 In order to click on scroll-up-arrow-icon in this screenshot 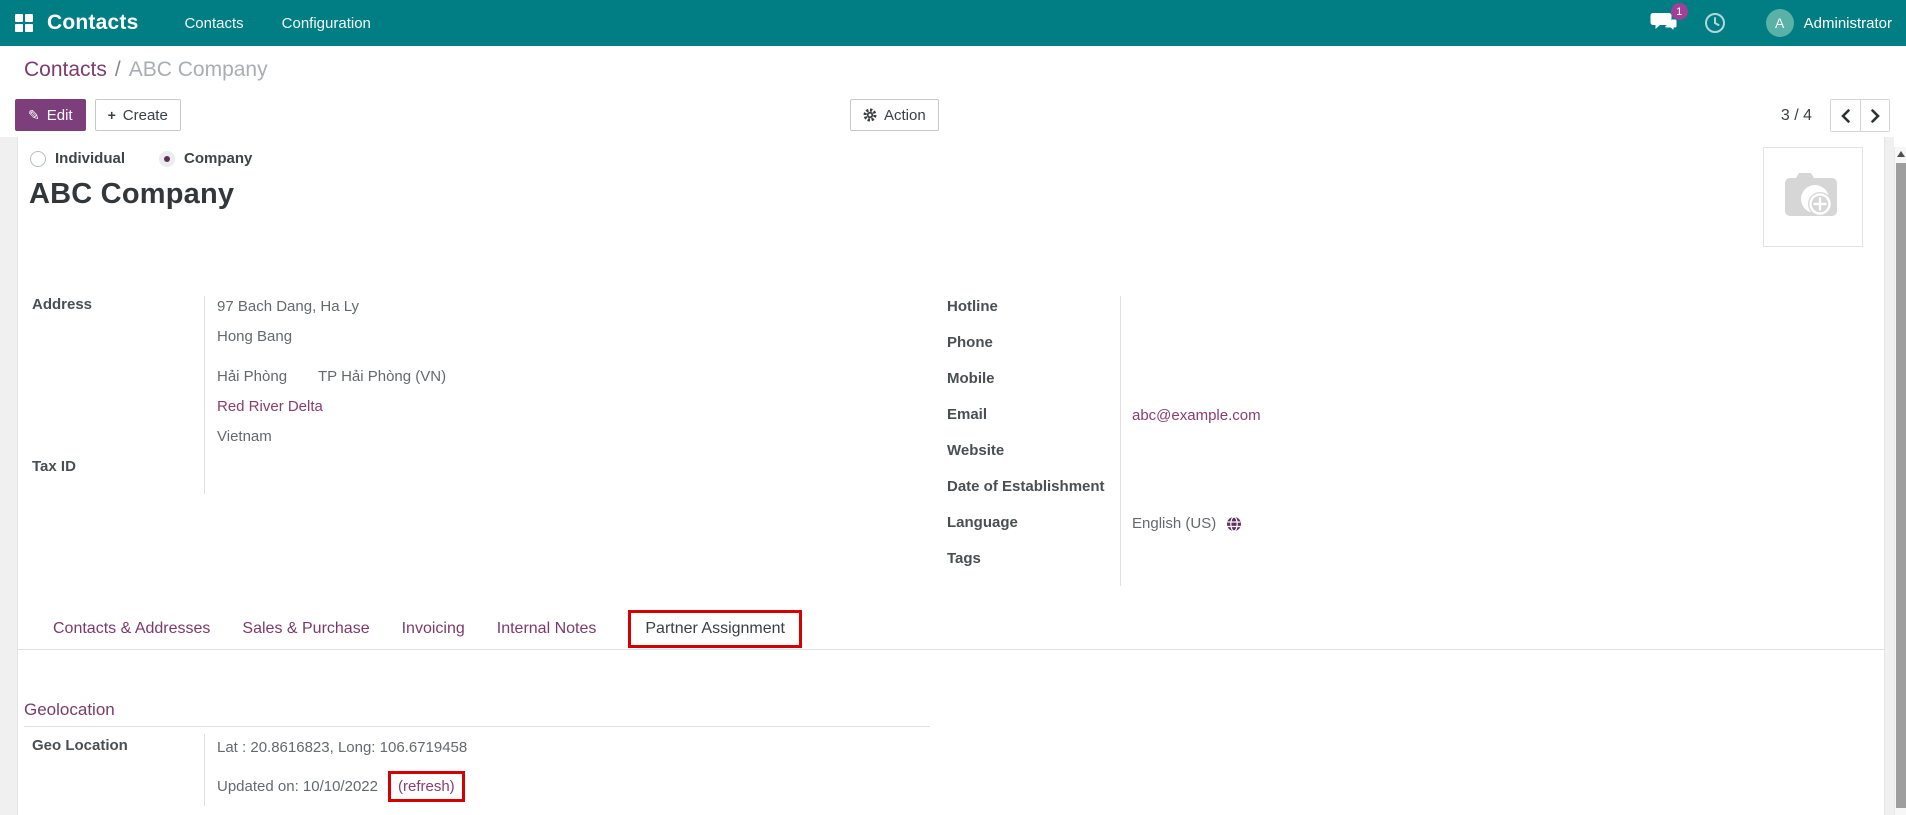, I will do `click(1901, 154)`.